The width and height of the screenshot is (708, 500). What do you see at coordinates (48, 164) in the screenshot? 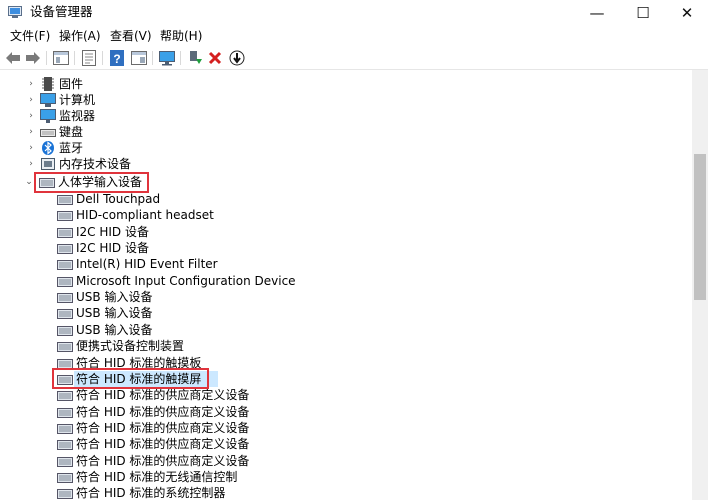
I see `memory-icon` at bounding box center [48, 164].